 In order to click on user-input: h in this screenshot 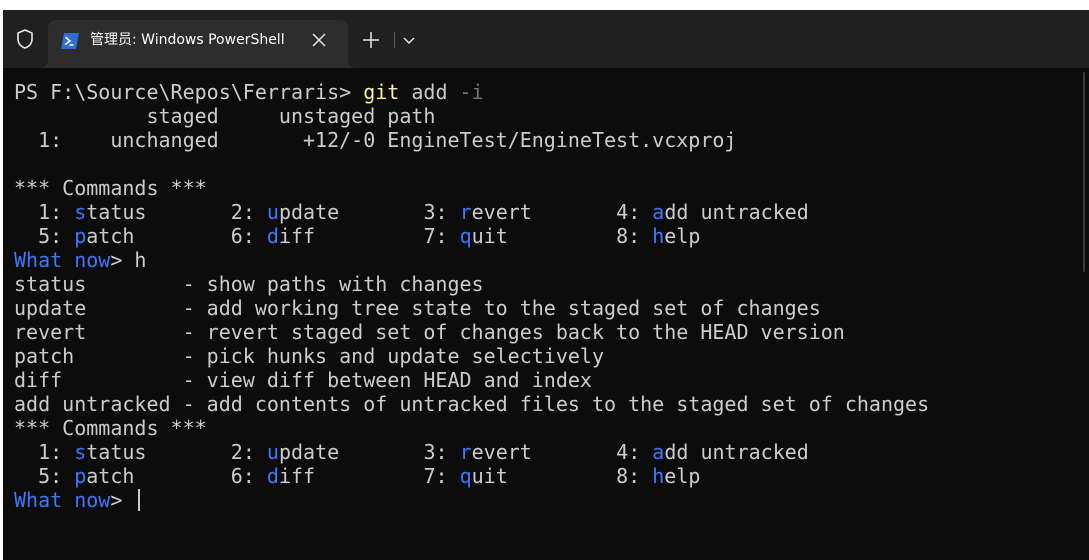, I will do `click(140, 260)`.